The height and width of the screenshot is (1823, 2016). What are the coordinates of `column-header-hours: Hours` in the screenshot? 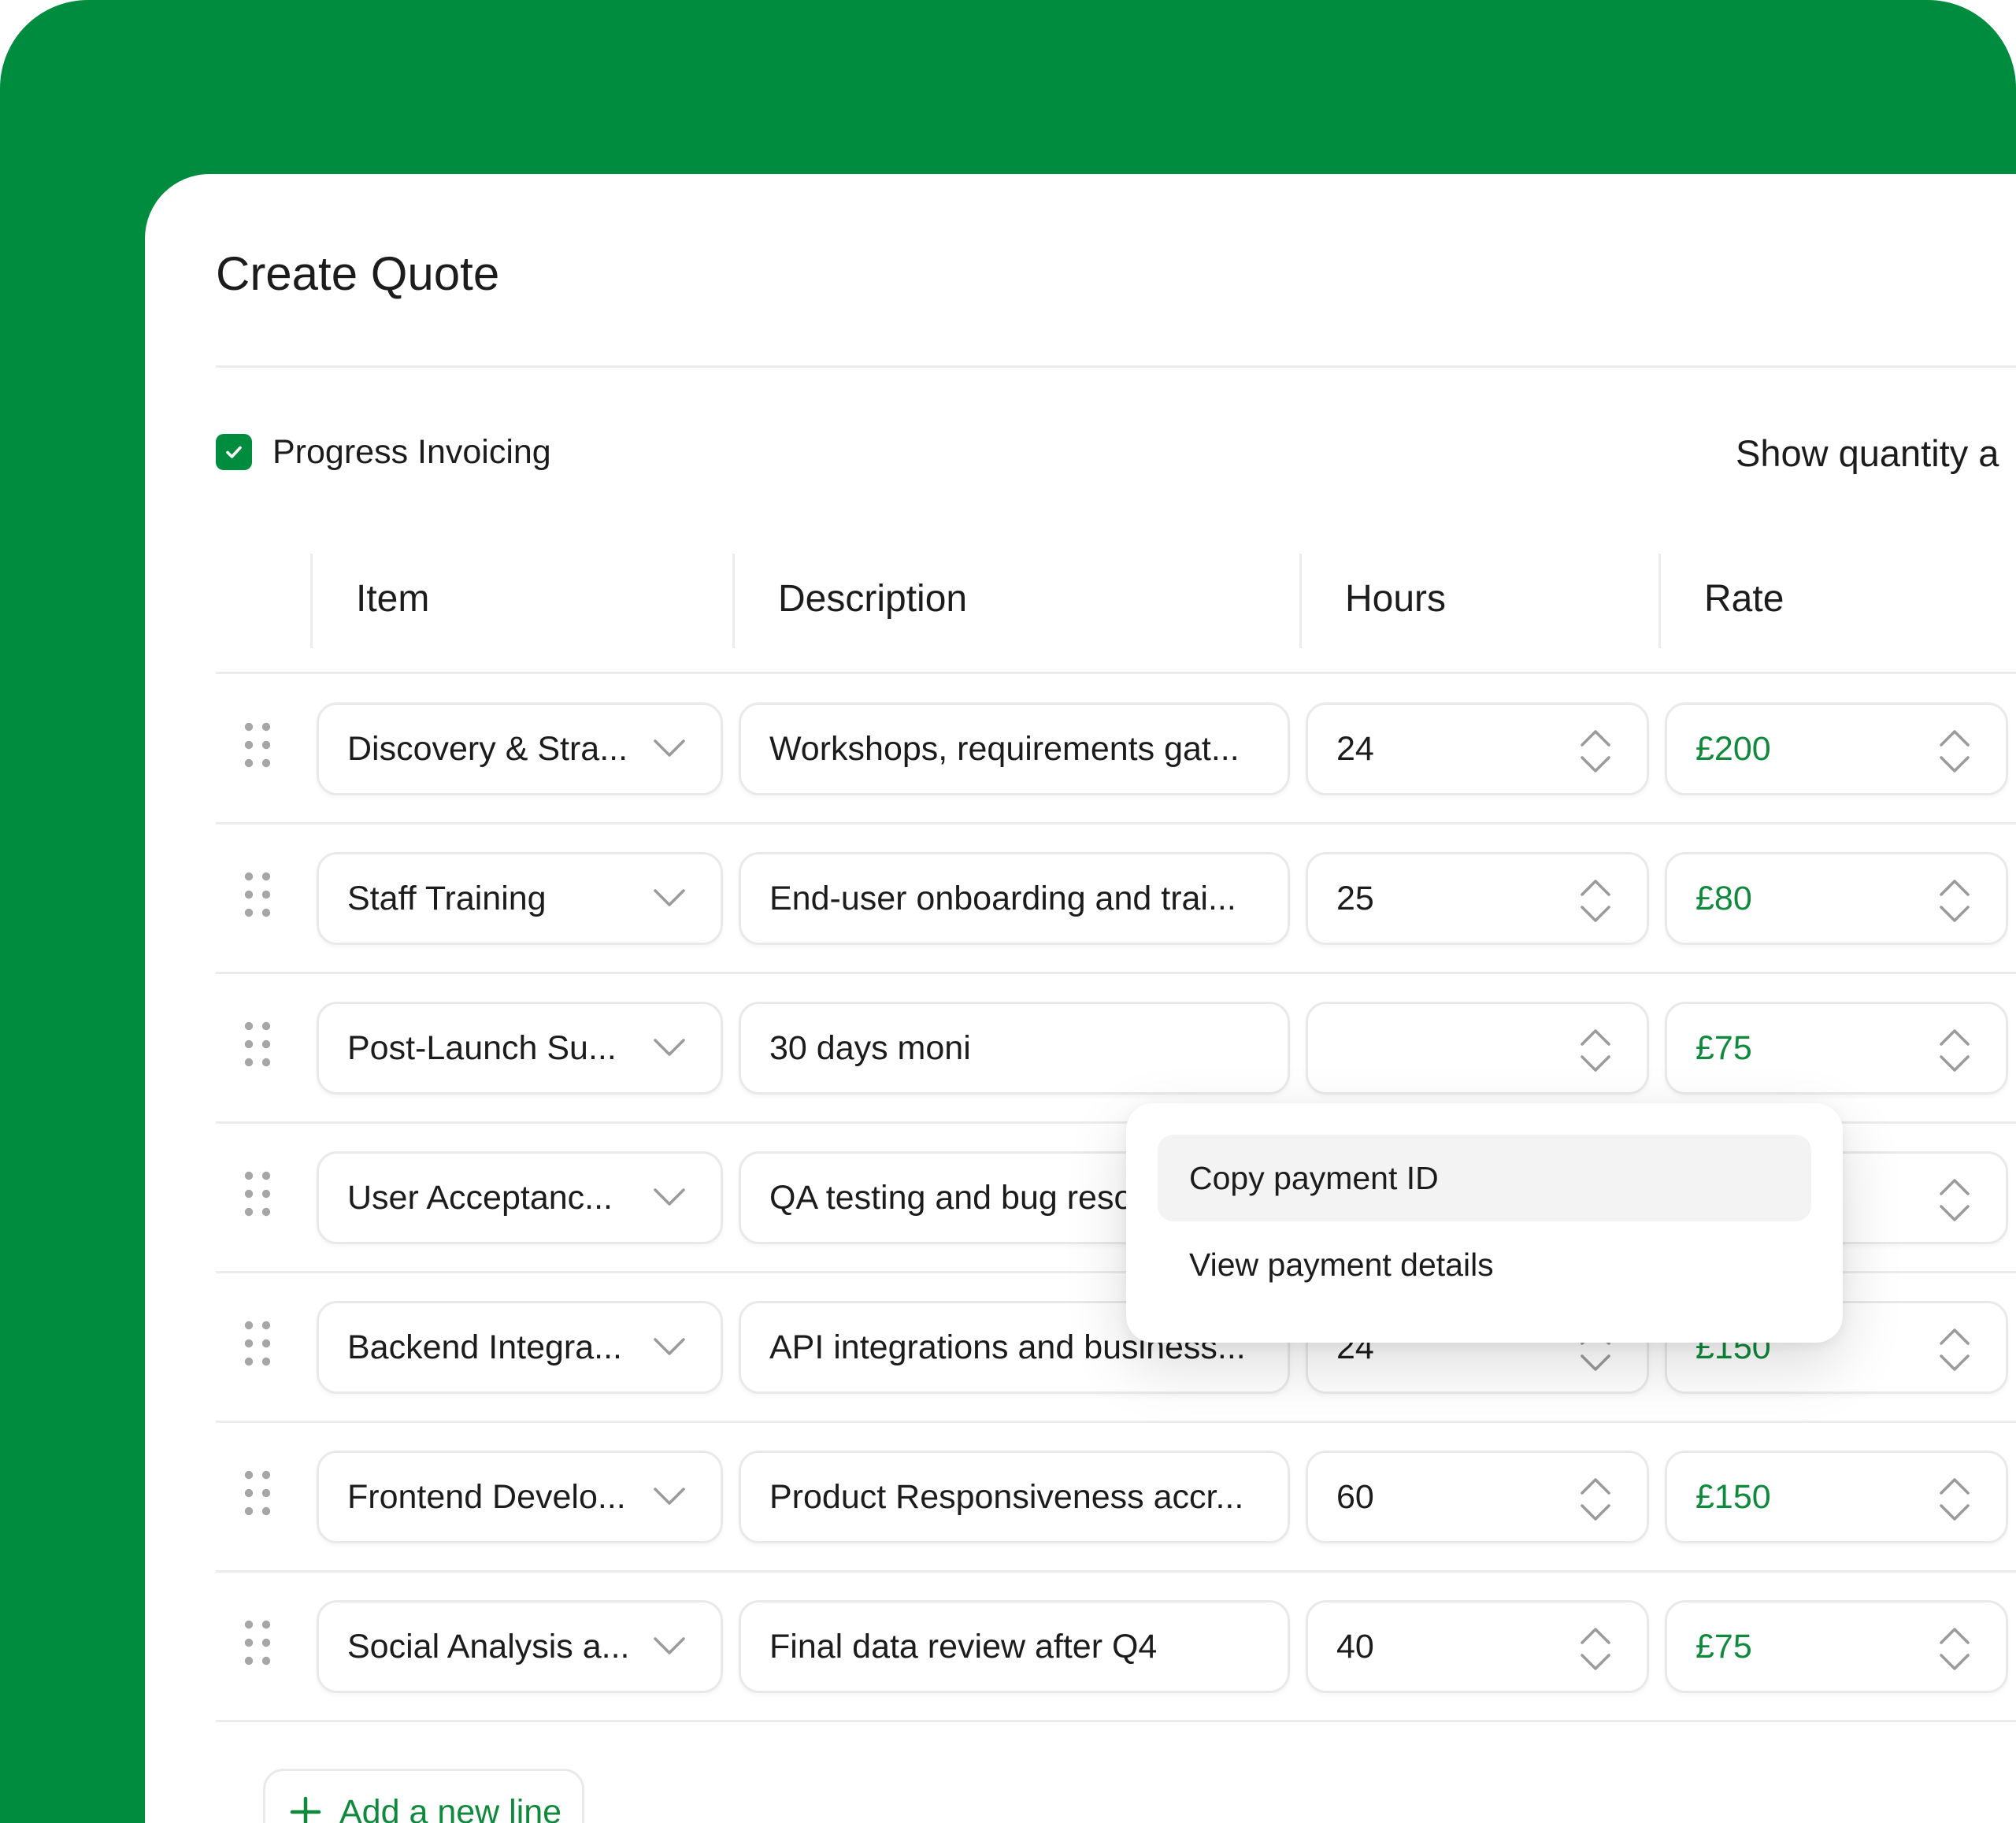 It's located at (1396, 599).